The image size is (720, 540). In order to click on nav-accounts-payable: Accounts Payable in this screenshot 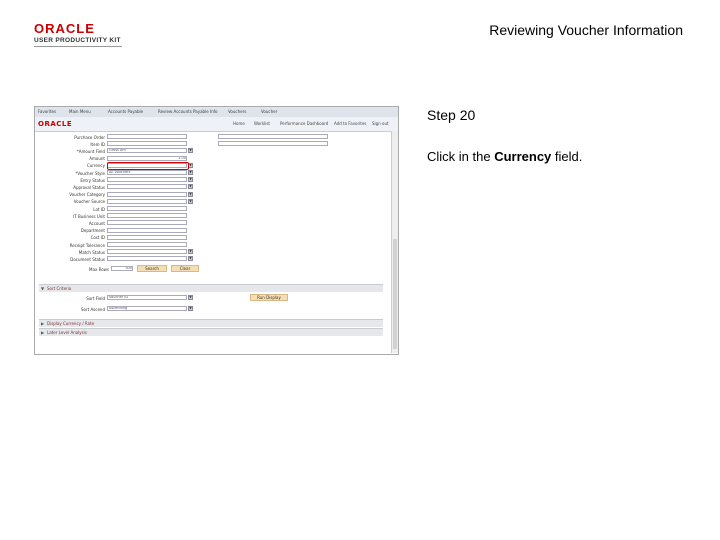, I will do `click(125, 111)`.